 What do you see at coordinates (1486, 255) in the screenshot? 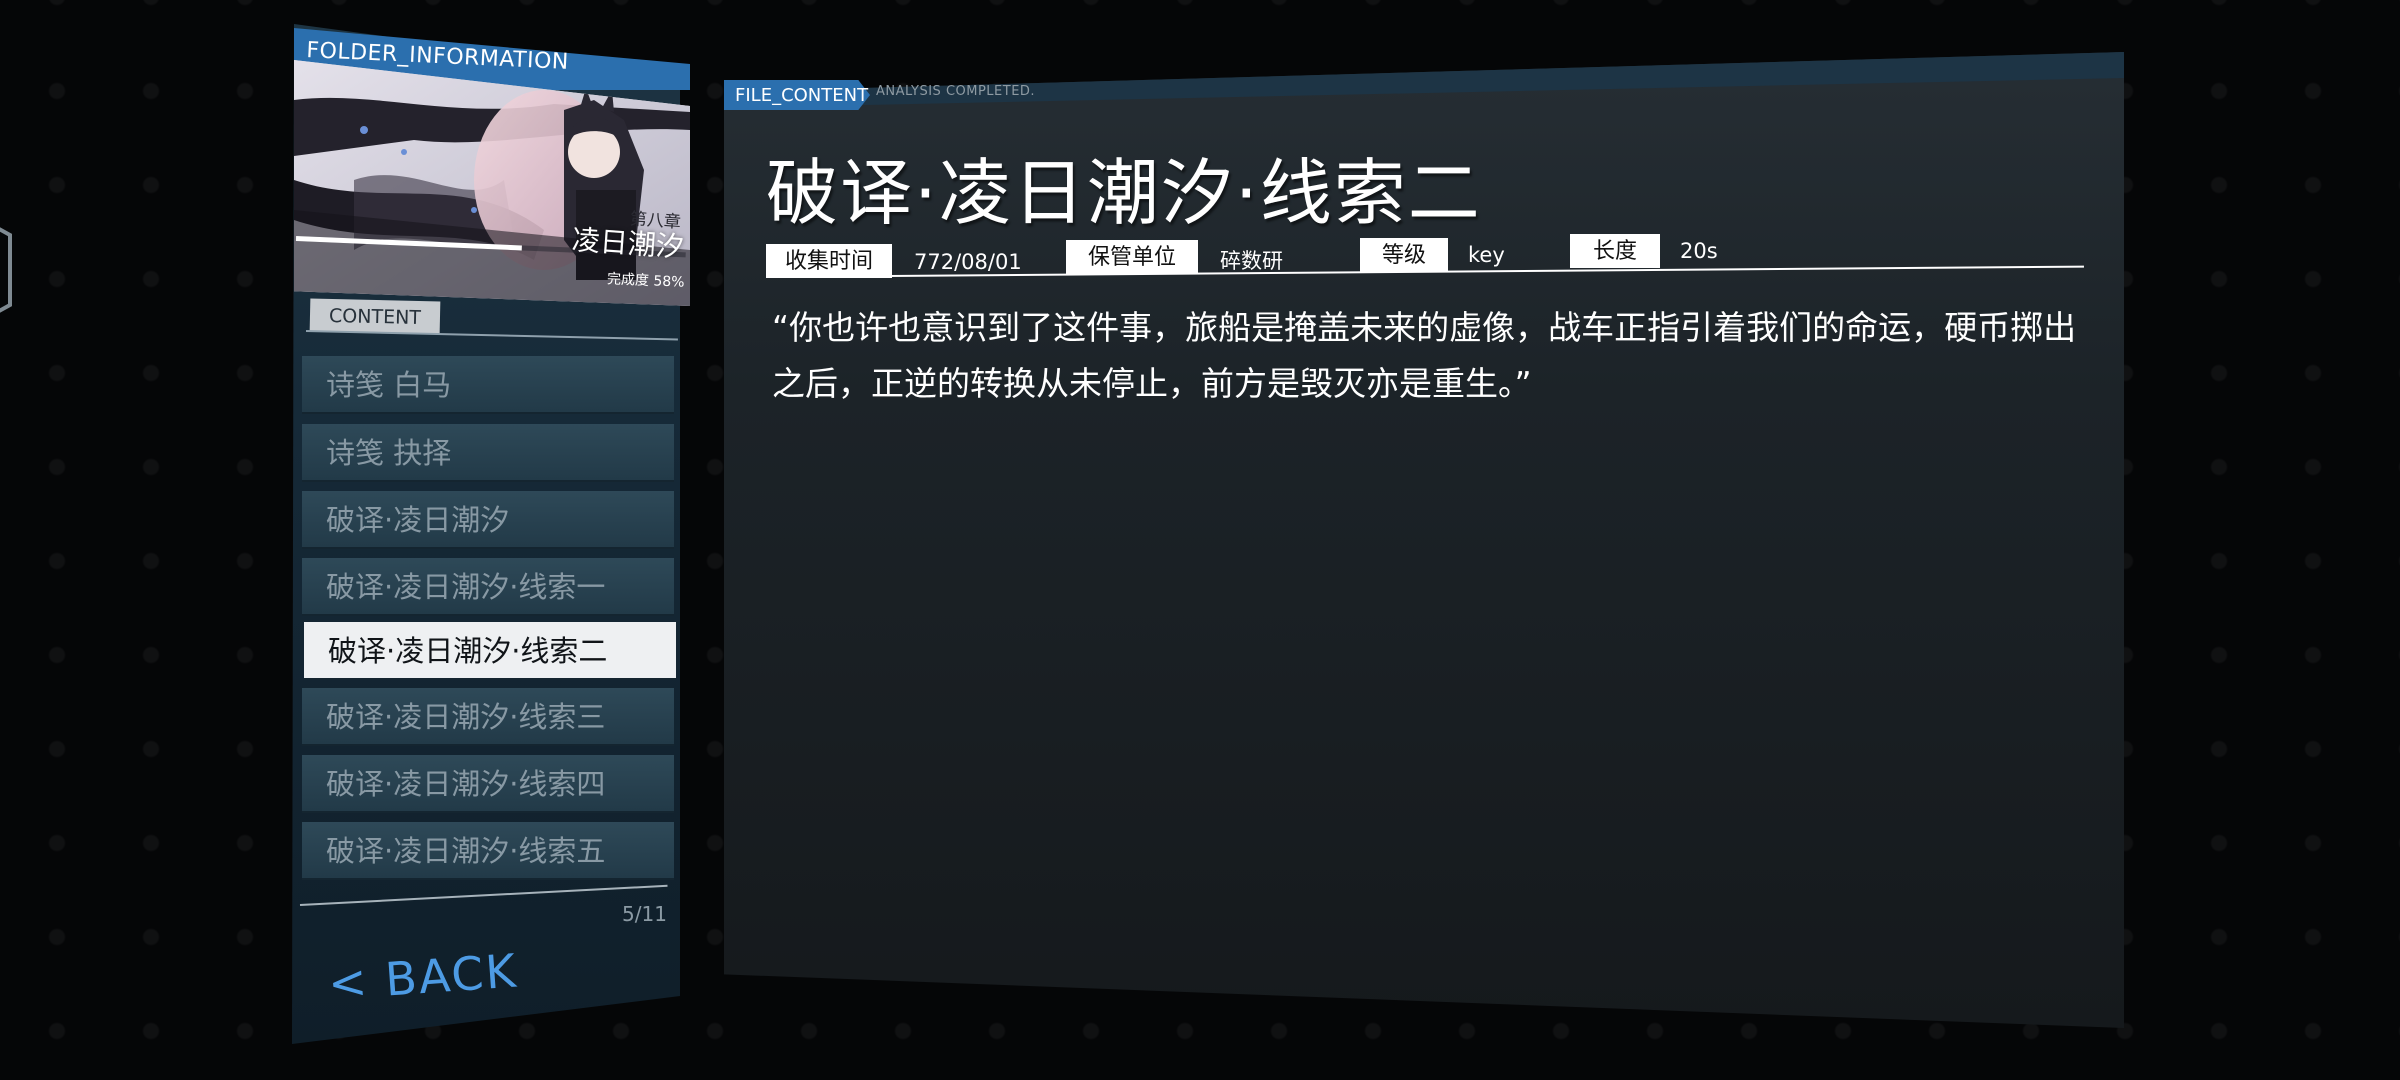
I see `level-value: key` at bounding box center [1486, 255].